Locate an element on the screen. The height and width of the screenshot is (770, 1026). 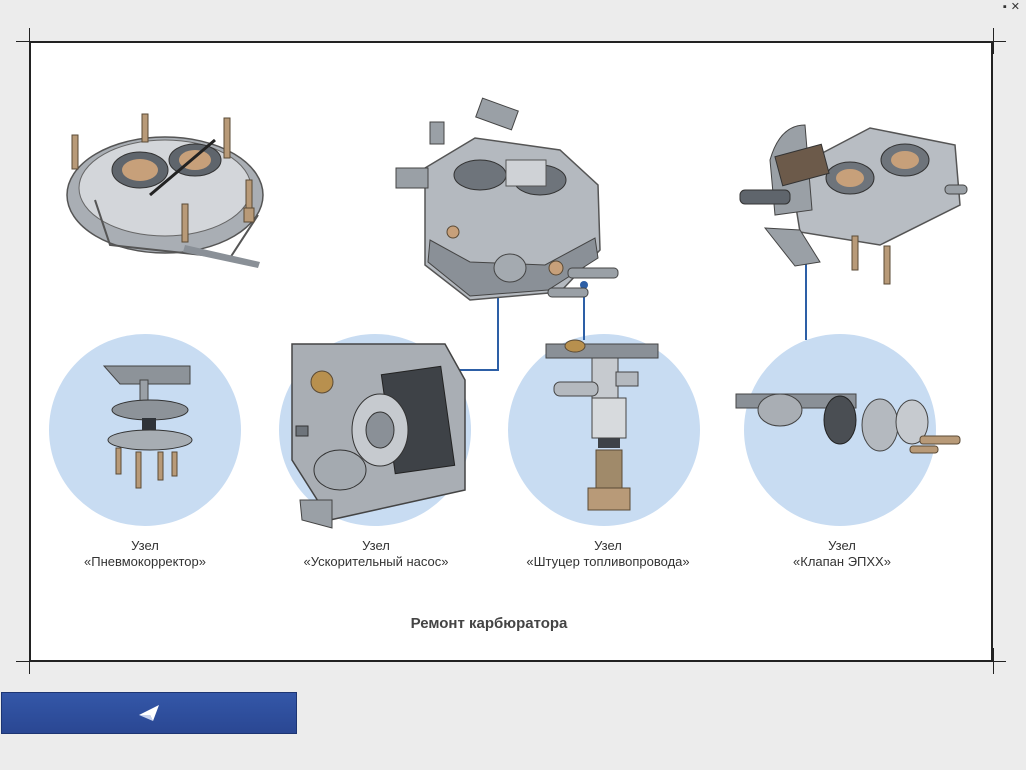
callout-line: «Клапан ЭПХХ» is located at coordinates (842, 561).